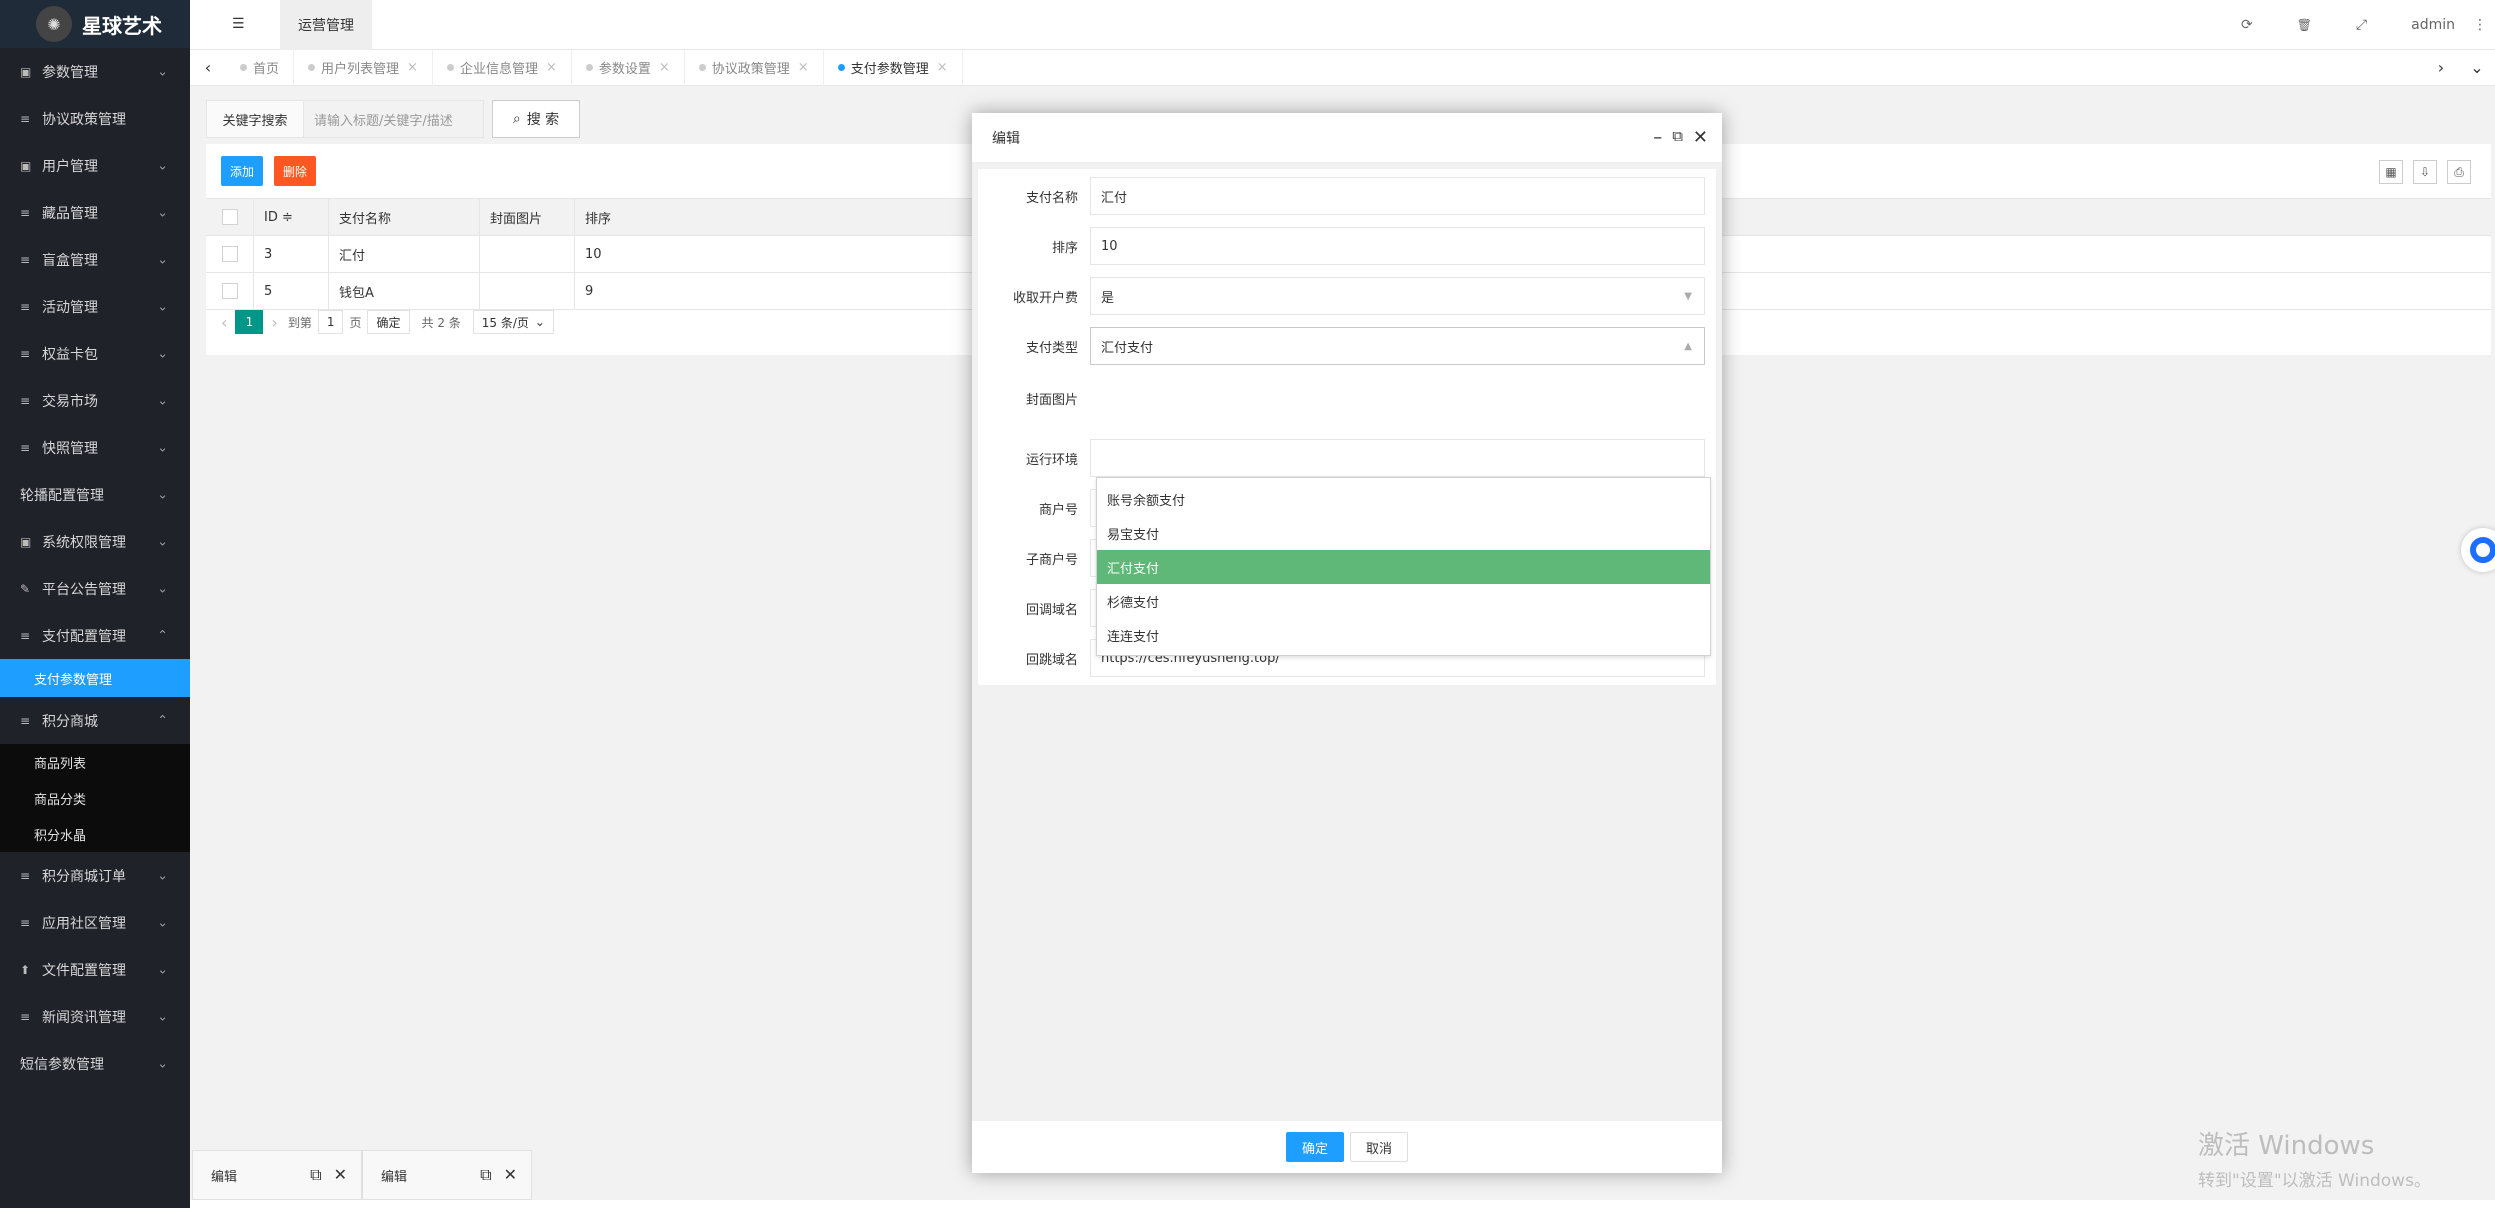  Describe the element at coordinates (95, 635) in the screenshot. I see `sidebar-item-12: ≡ 支付配置管理 ⌃` at that location.